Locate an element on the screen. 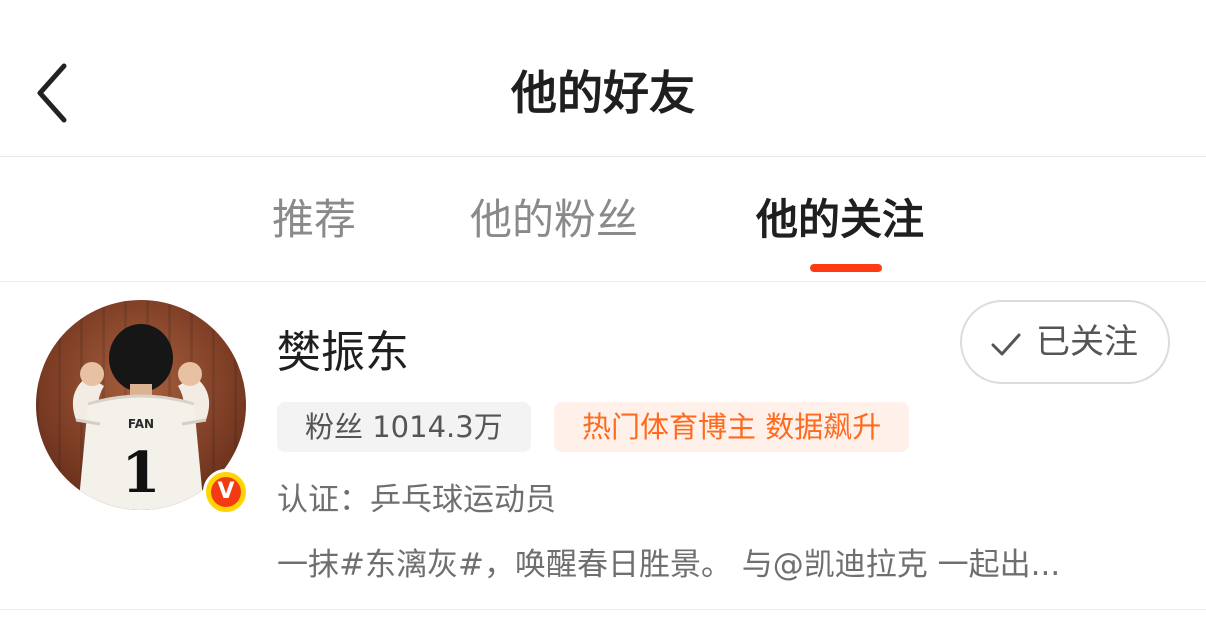 This screenshot has width=1206, height=624. following-button: 已关注 is located at coordinates (1065, 342).